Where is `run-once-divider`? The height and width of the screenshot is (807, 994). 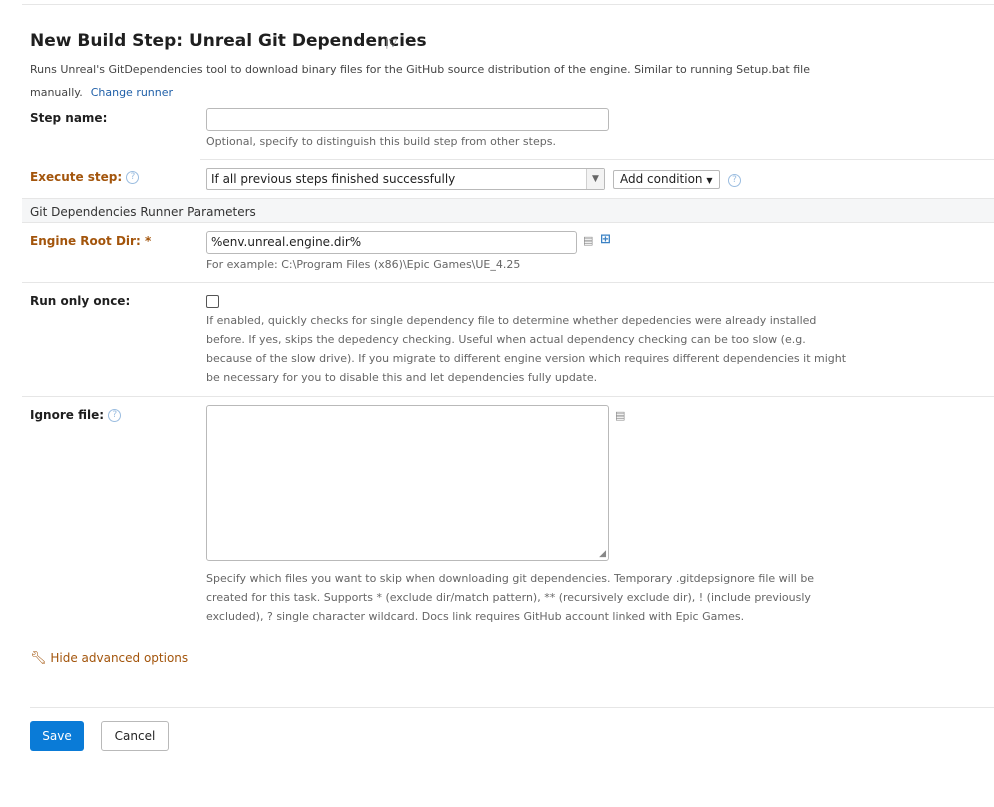
run-once-divider is located at coordinates (508, 396).